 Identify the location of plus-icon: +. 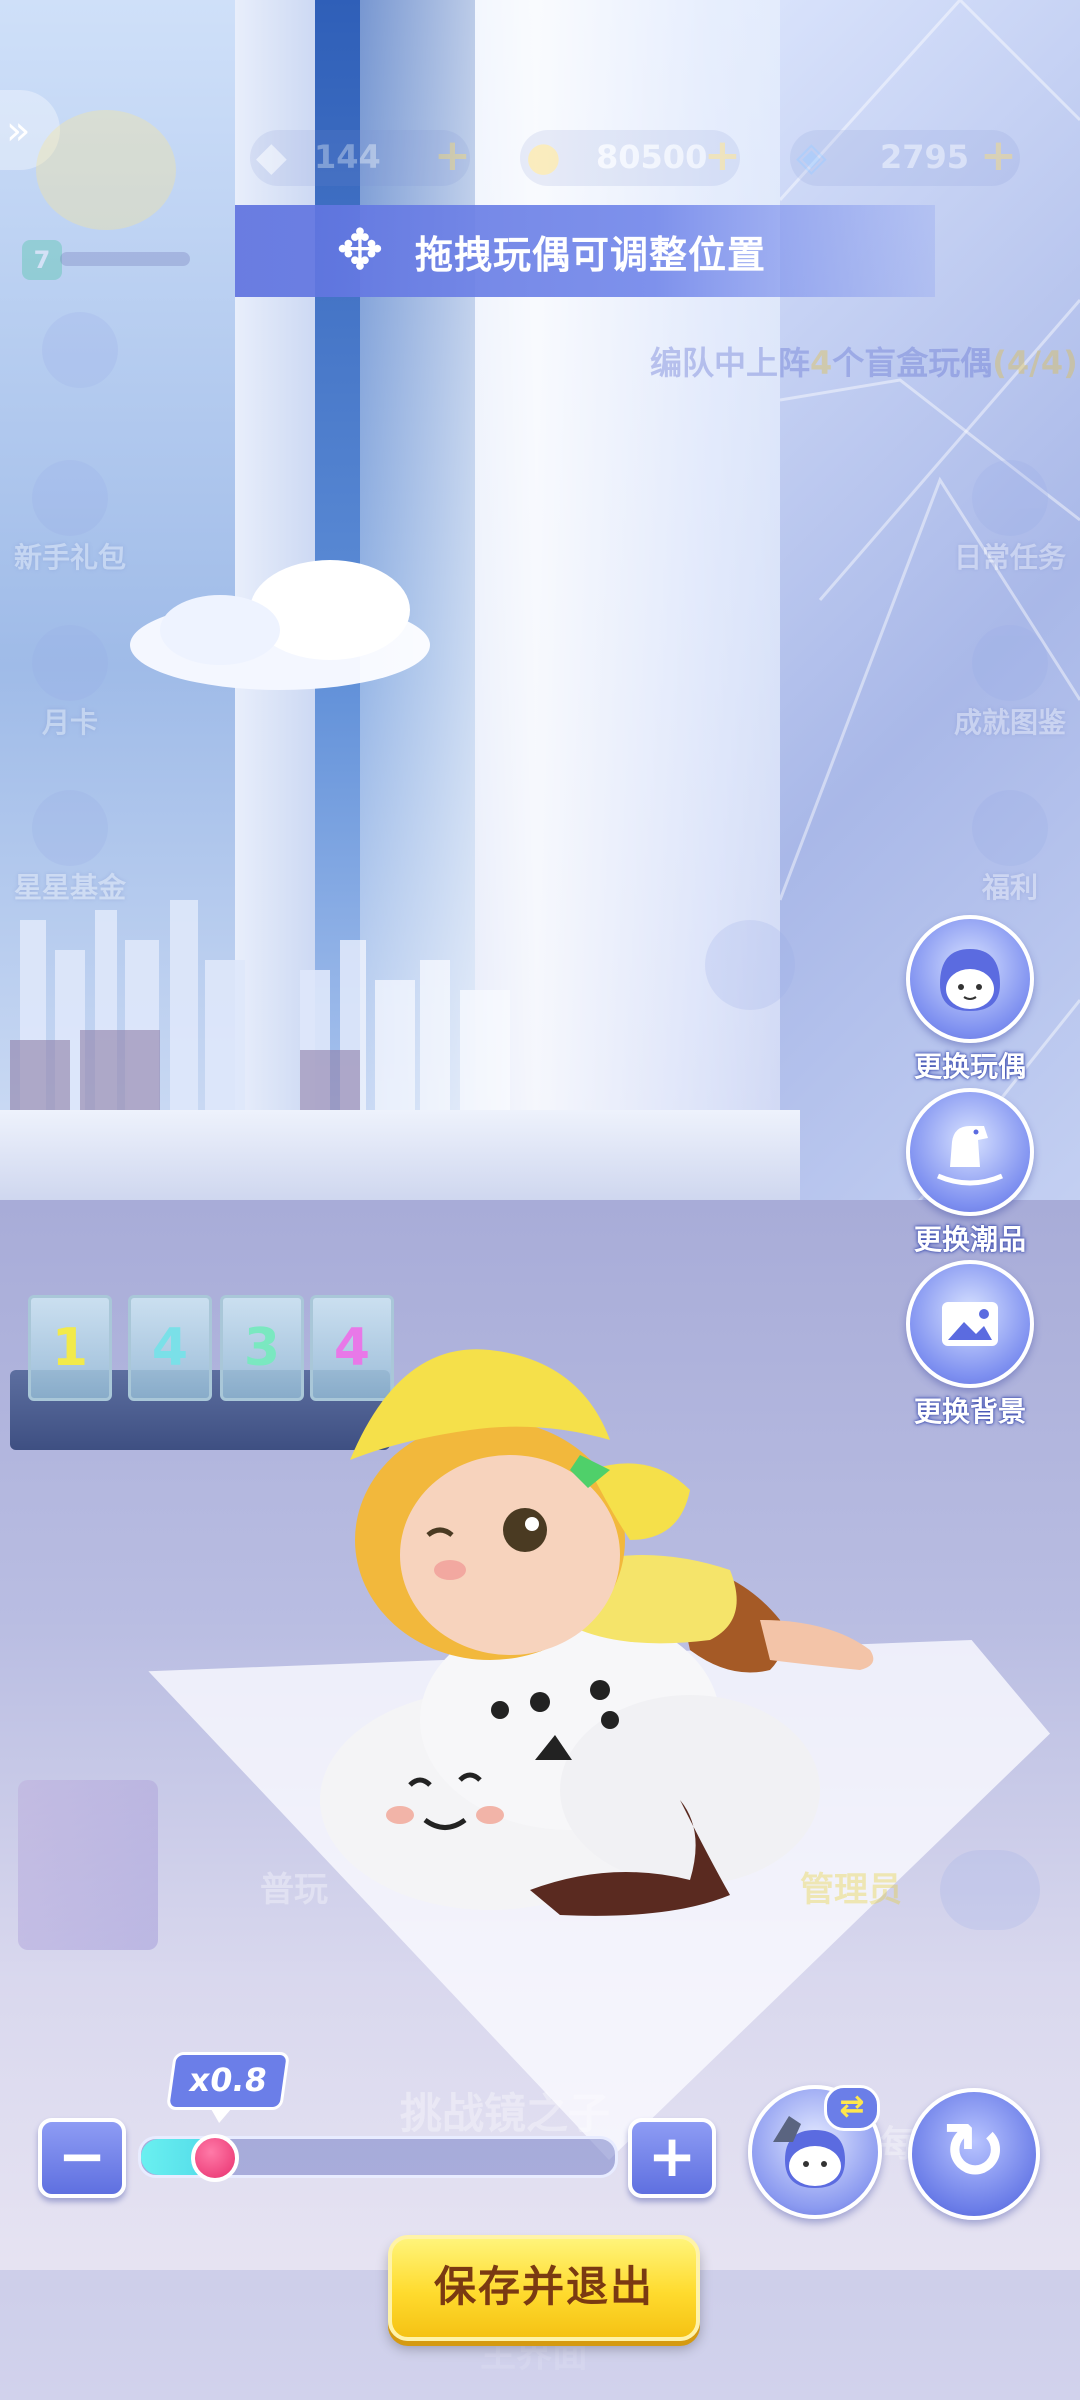
(672, 2156).